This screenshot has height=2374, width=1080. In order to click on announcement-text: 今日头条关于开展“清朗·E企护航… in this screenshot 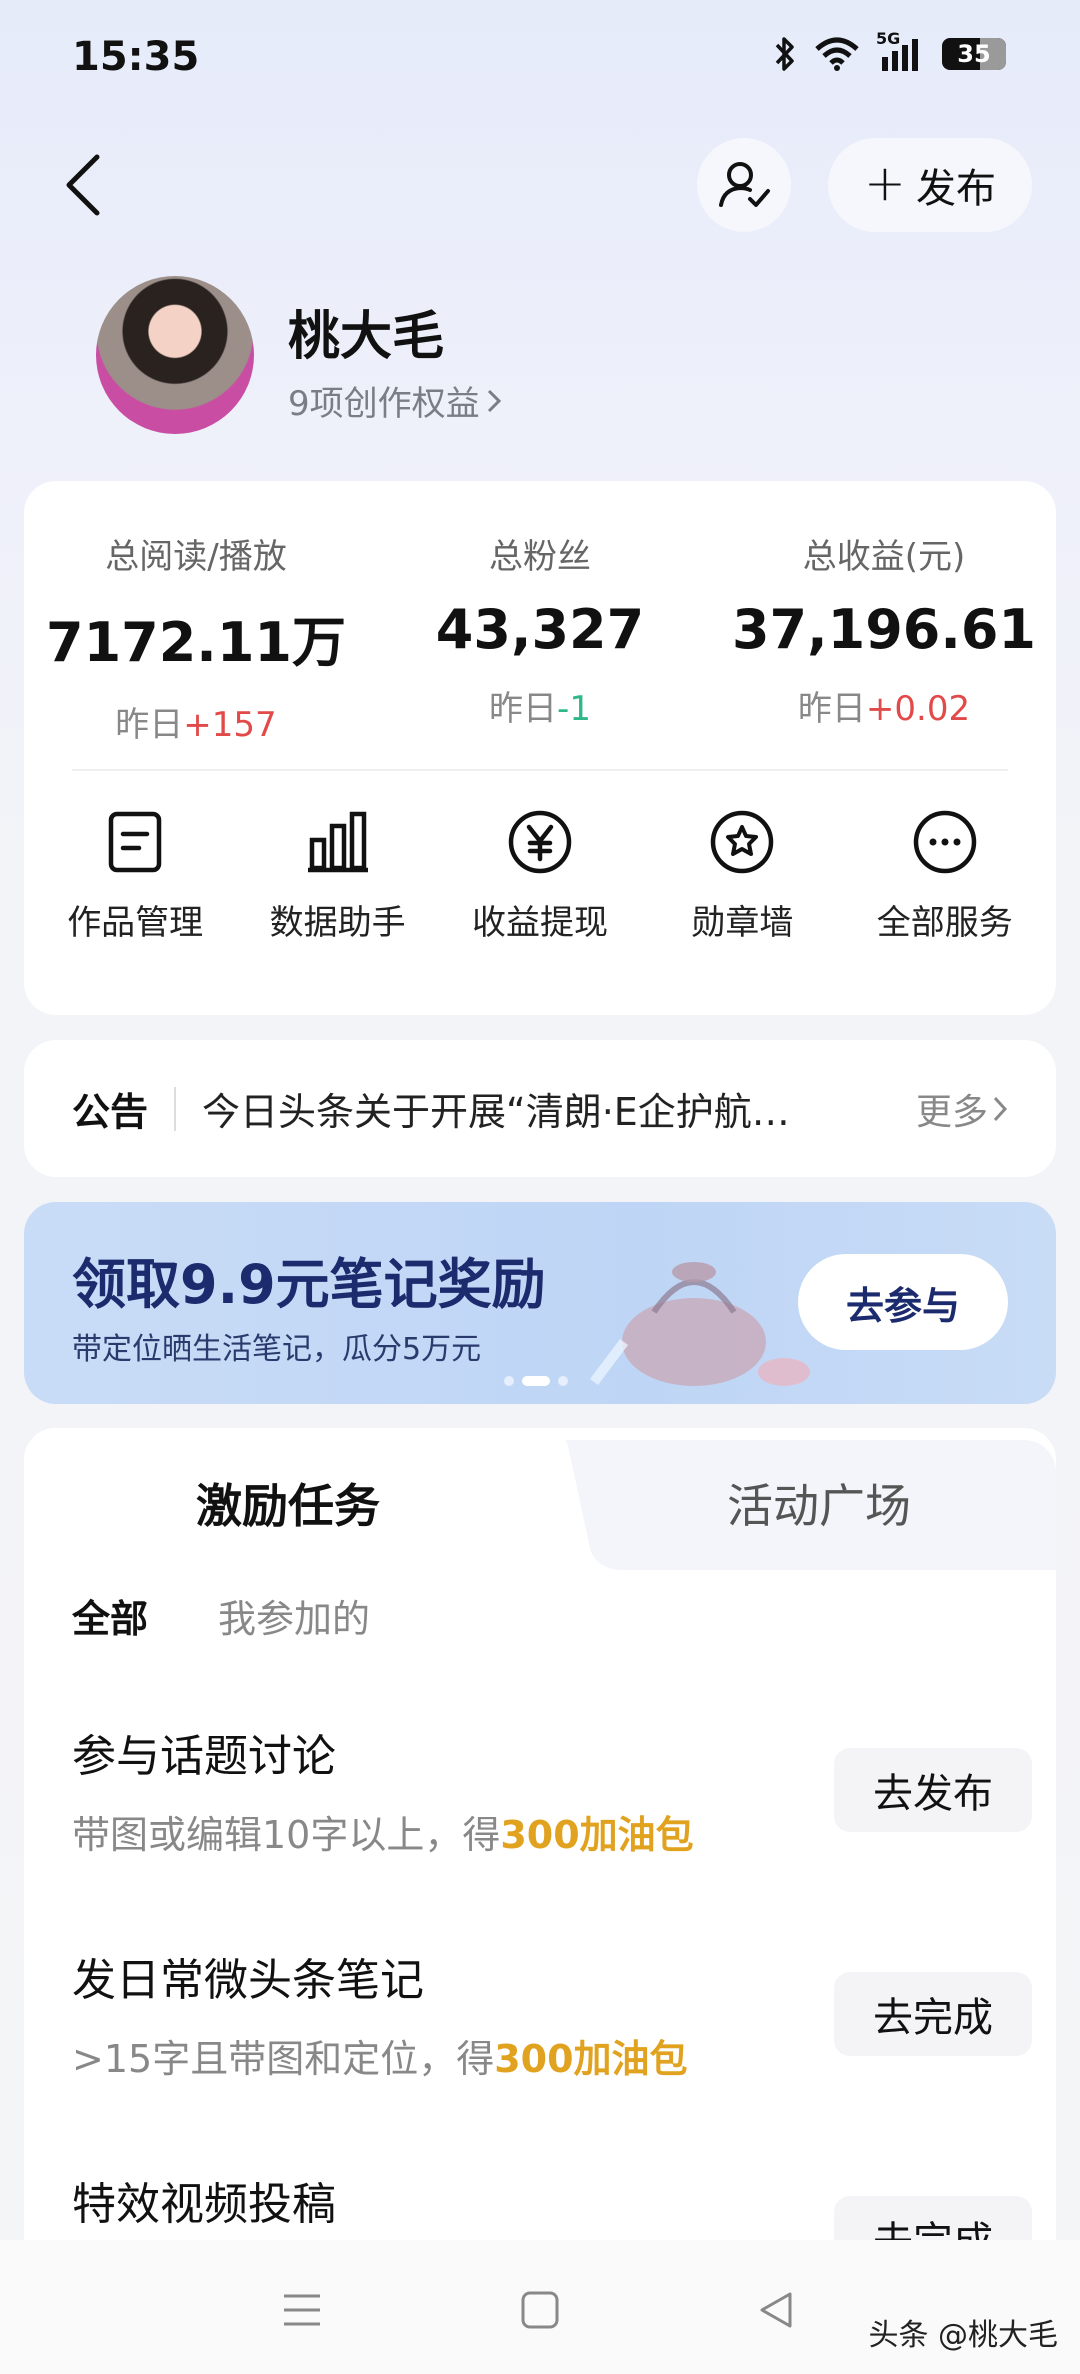, I will do `click(522, 1108)`.